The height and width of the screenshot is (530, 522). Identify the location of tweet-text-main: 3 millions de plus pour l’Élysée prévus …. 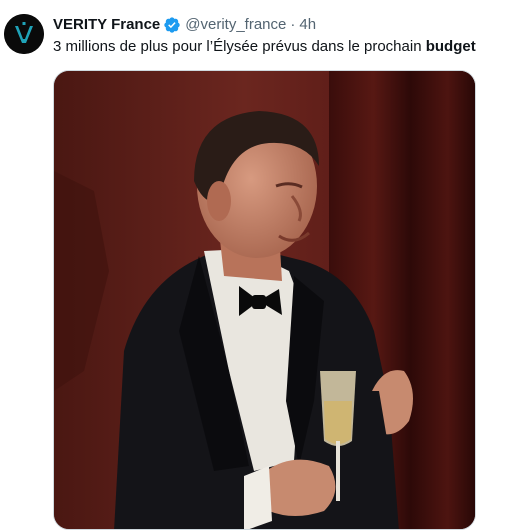
(239, 46).